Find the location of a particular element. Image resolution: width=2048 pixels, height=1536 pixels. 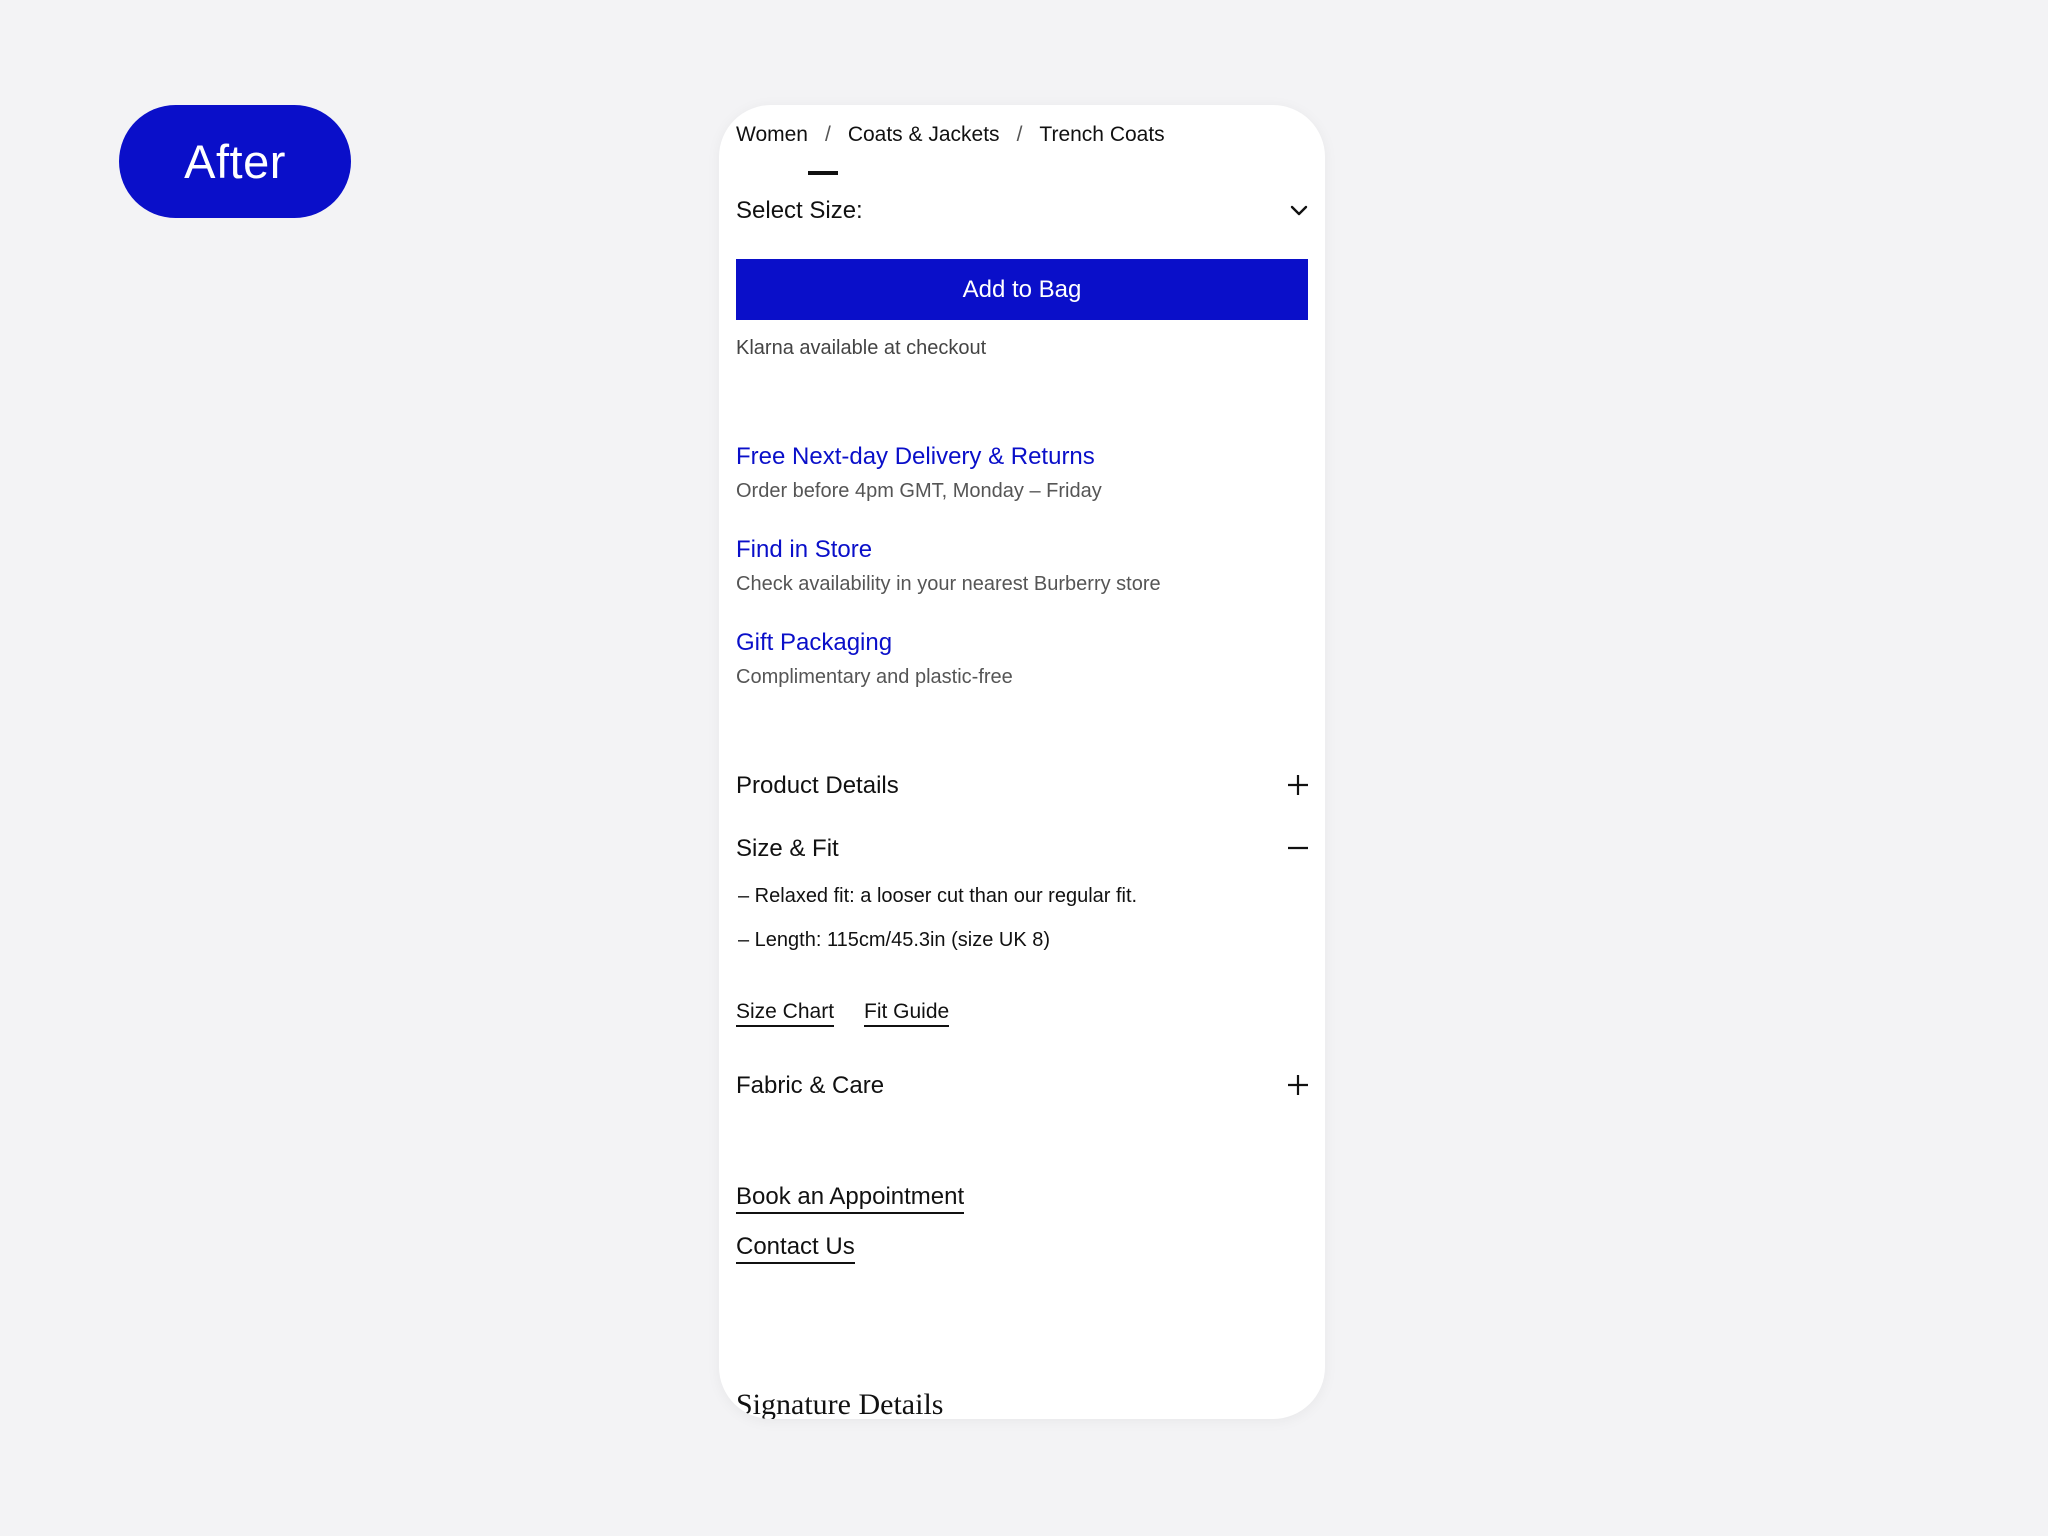

contact-us-link: Contact Us is located at coordinates (795, 1248).